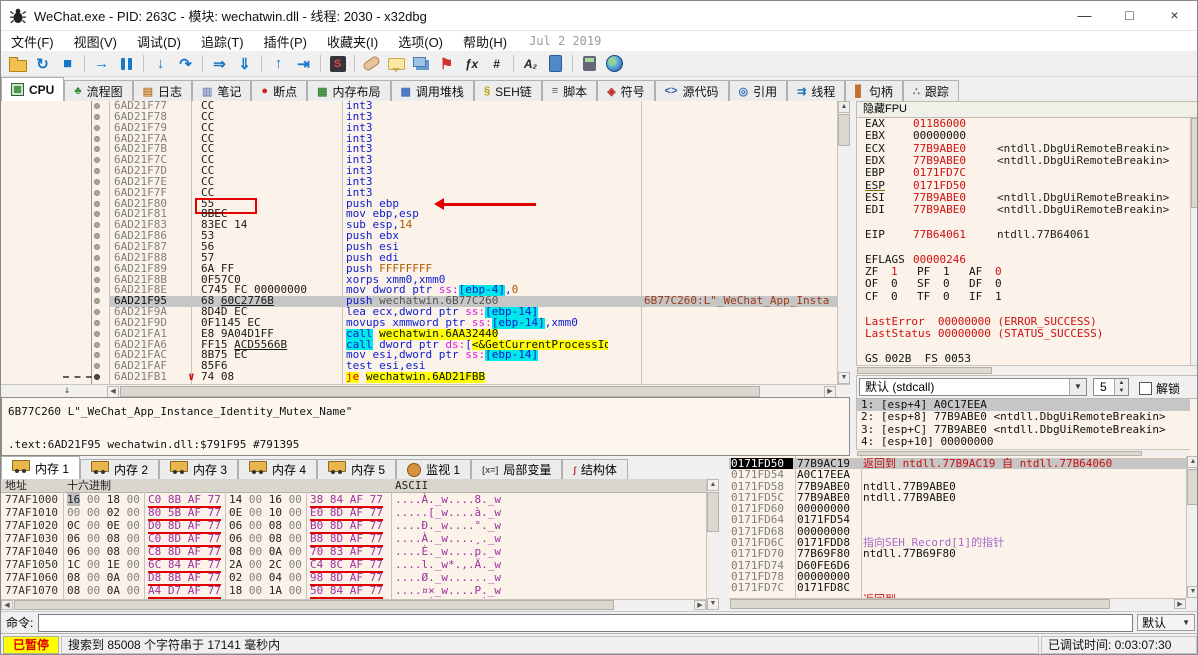 The width and height of the screenshot is (1198, 655). What do you see at coordinates (724, 533) in the screenshot?
I see `bottom-splitter` at bounding box center [724, 533].